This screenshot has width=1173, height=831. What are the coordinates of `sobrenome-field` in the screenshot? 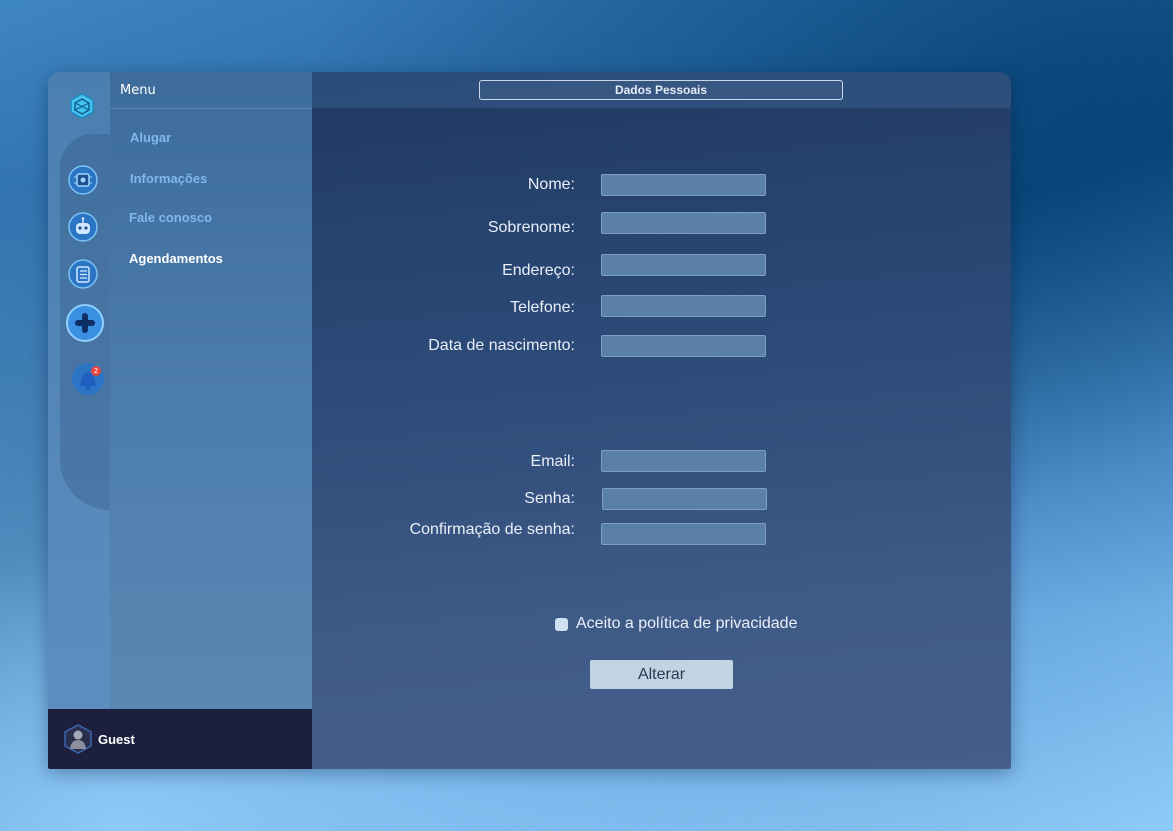 It's located at (683, 223).